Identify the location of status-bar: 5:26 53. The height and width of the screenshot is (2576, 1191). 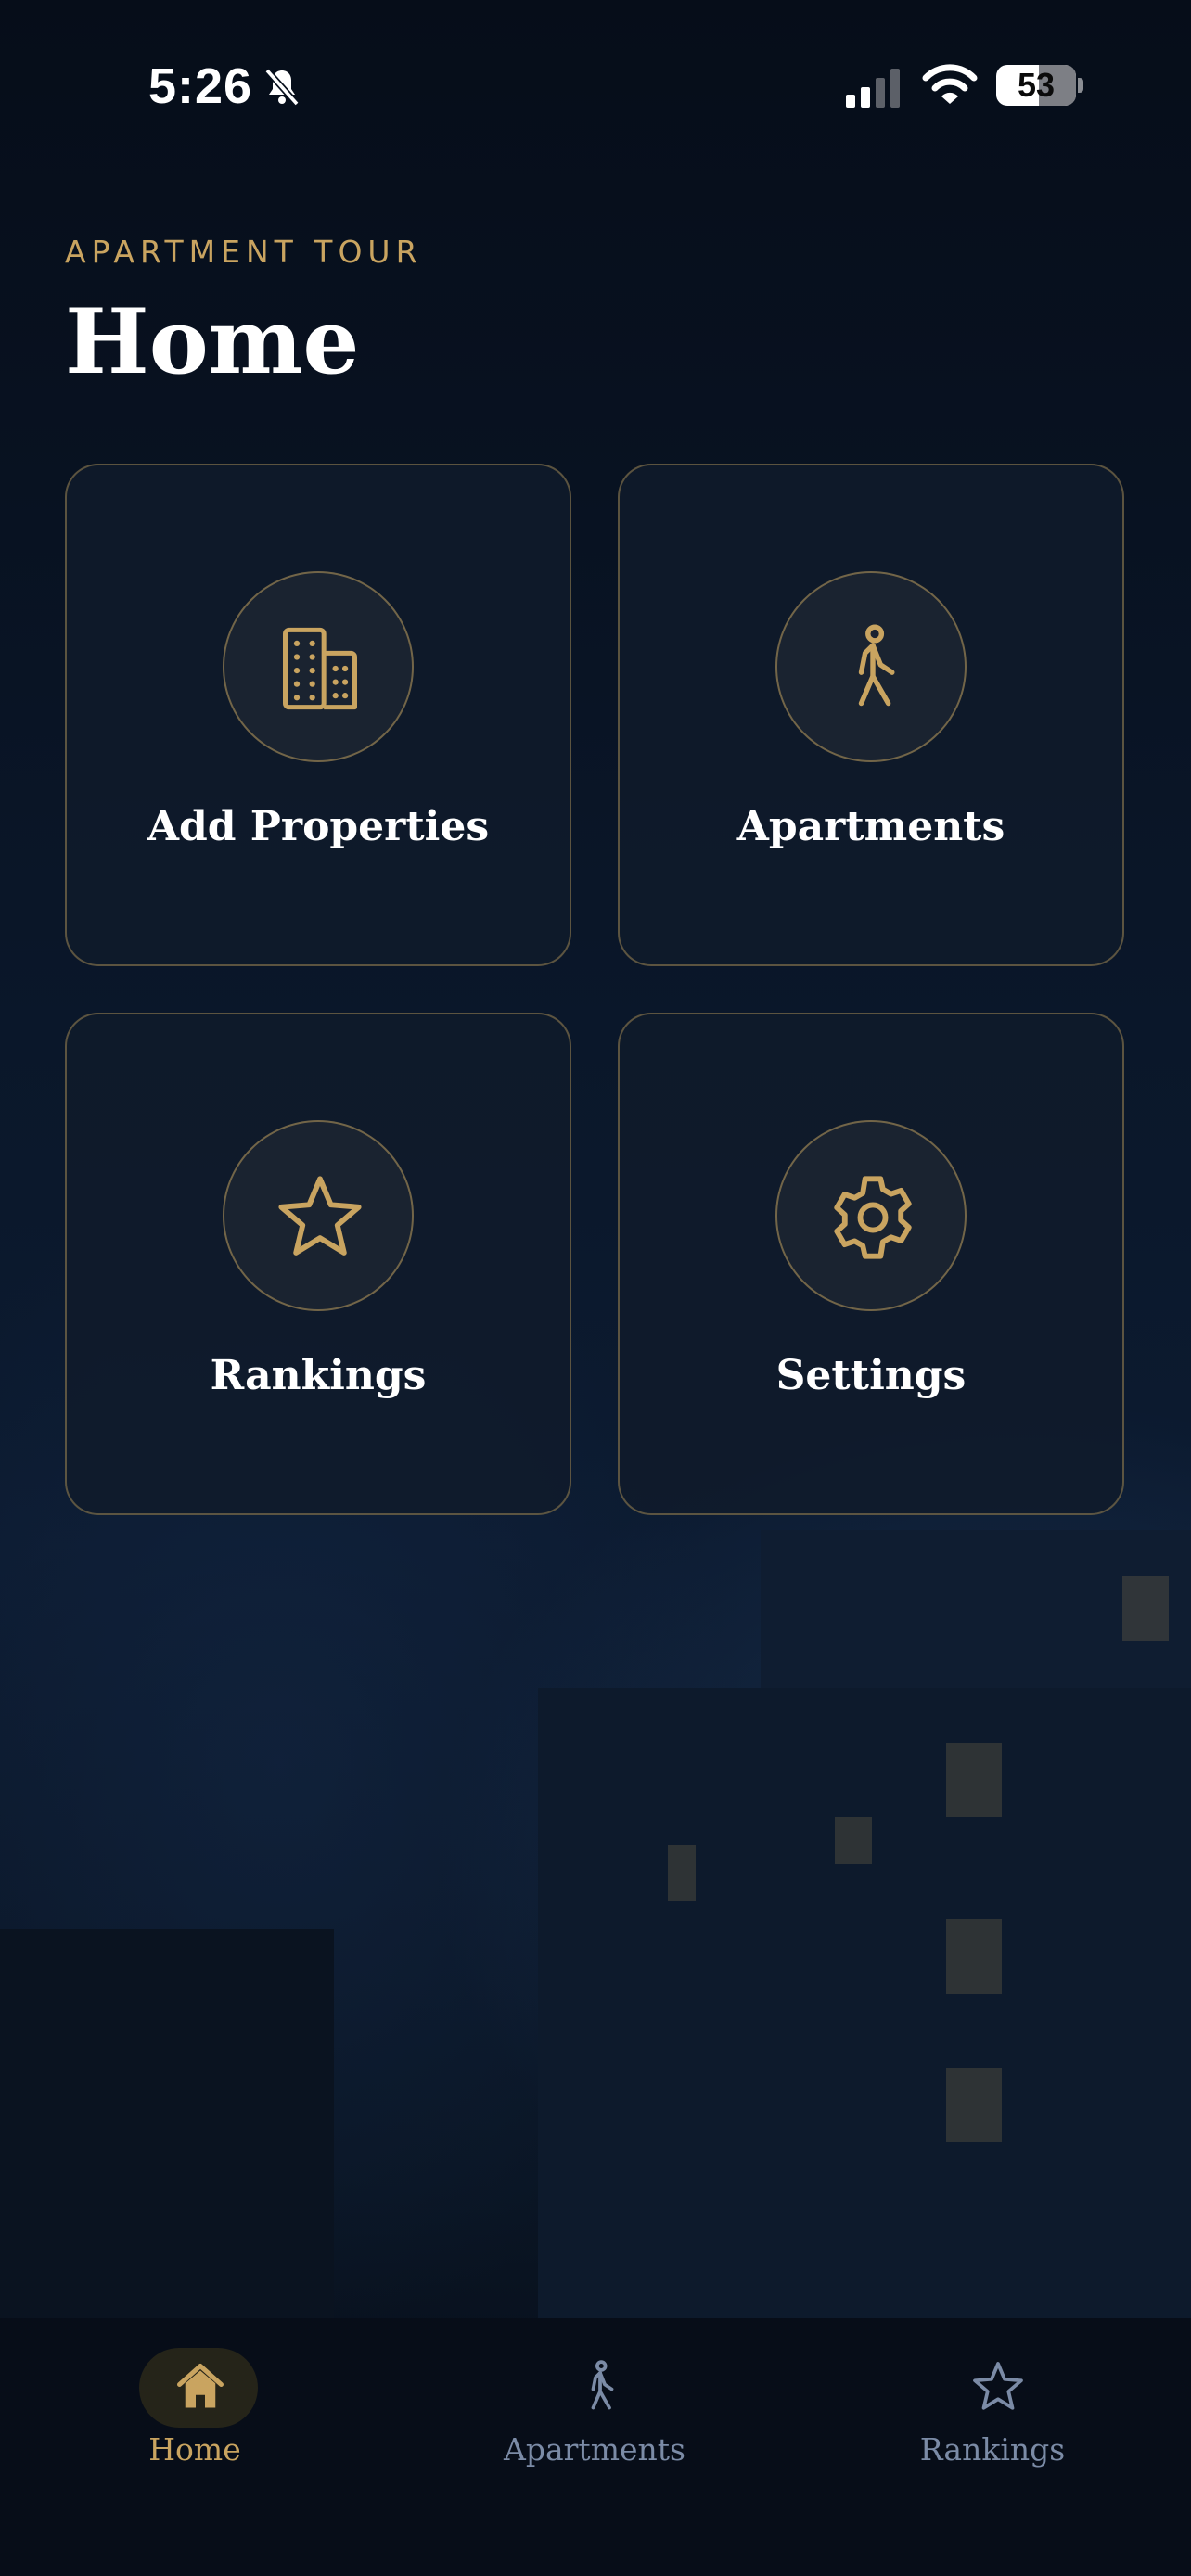
(595, 84).